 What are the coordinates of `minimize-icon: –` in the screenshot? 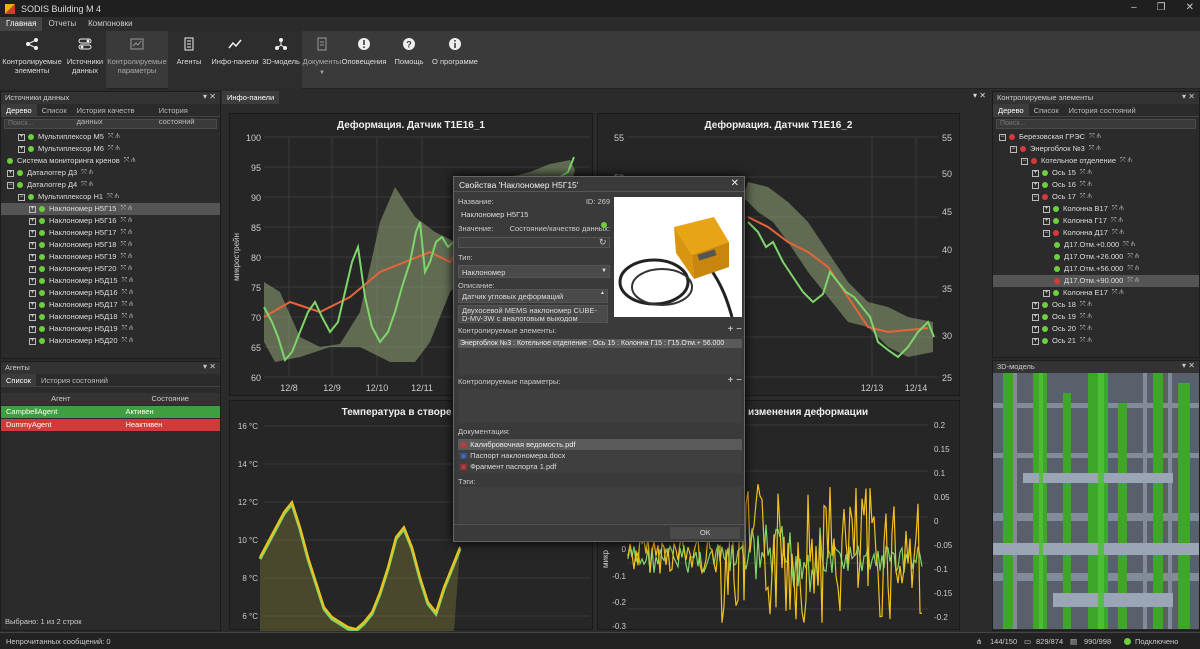 It's located at (1134, 7).